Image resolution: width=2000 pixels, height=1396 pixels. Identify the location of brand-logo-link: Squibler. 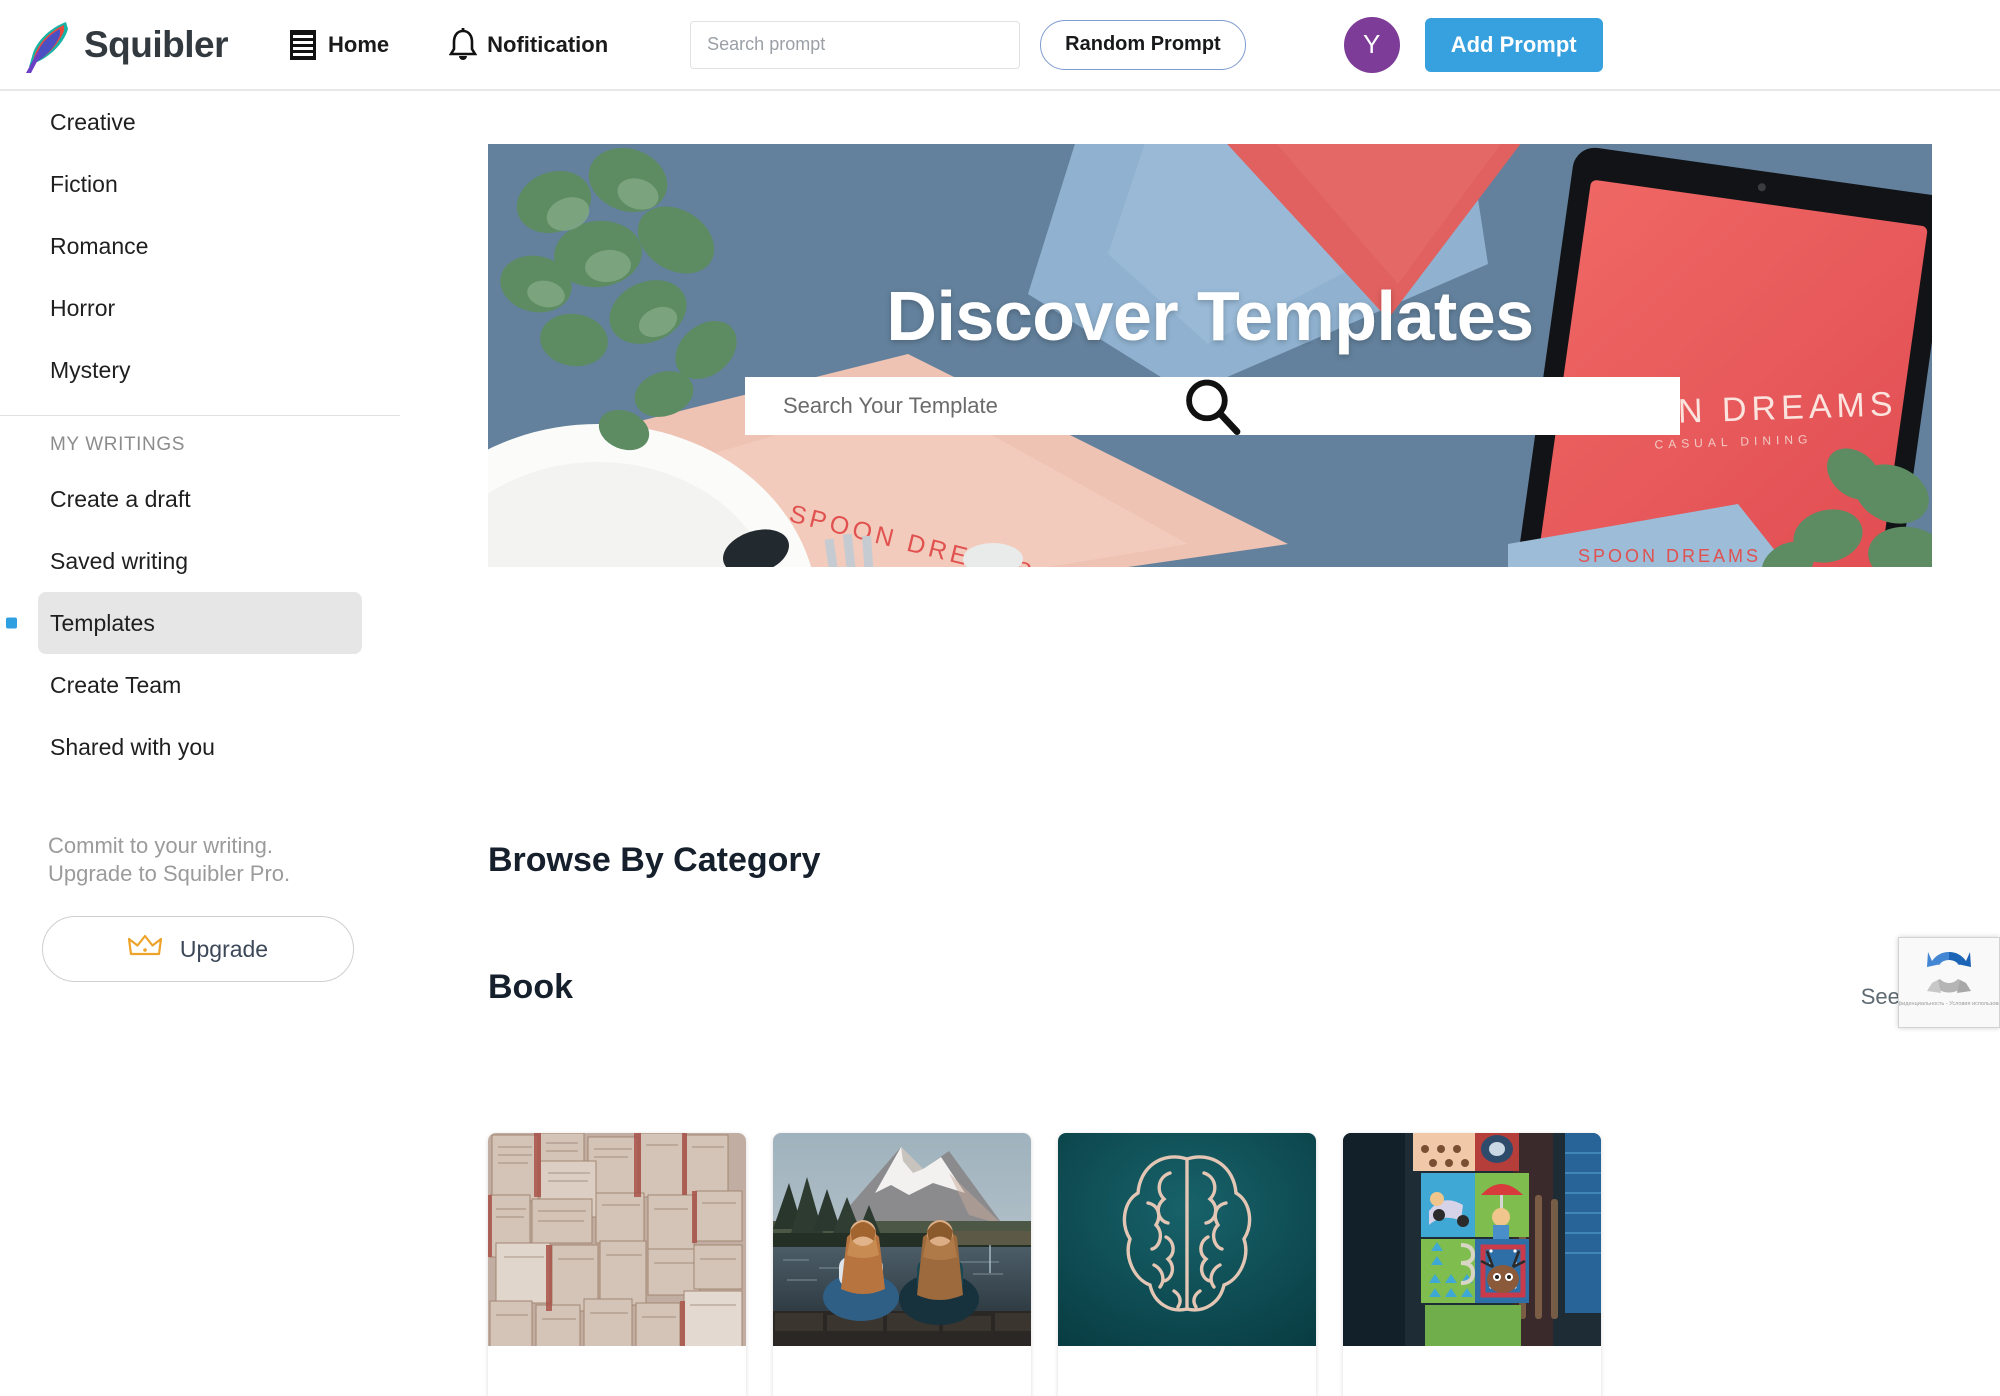
(125, 45).